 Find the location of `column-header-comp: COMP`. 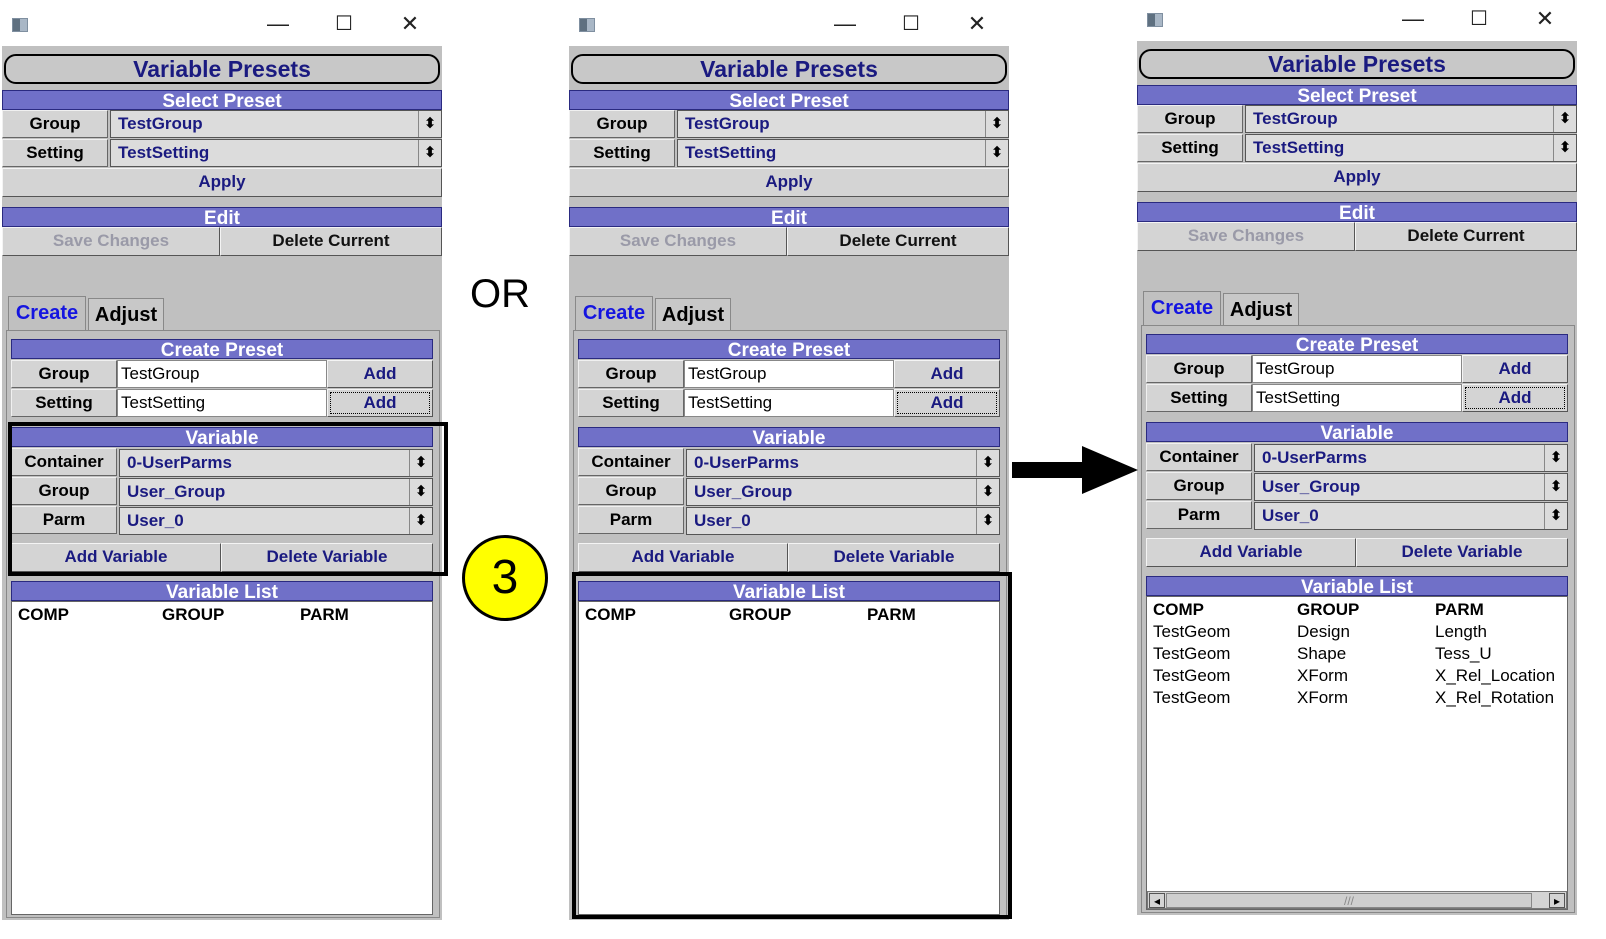

column-header-comp: COMP is located at coordinates (43, 614).